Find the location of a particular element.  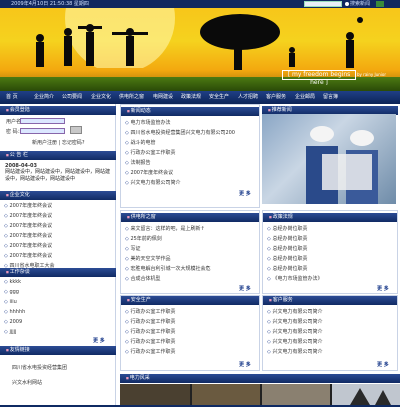

photo-strip is located at coordinates (260, 394).